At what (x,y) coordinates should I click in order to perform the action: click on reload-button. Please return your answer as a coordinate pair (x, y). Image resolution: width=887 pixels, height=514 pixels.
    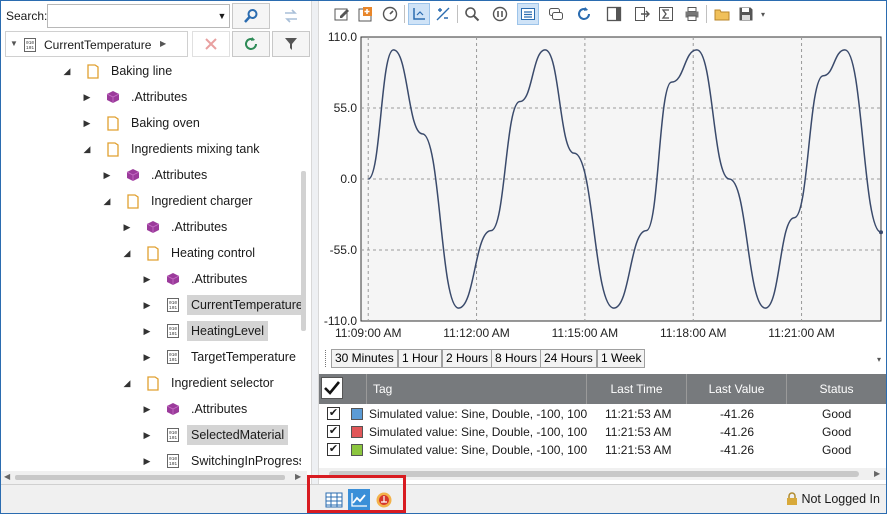
    Looking at the image, I should click on (584, 14).